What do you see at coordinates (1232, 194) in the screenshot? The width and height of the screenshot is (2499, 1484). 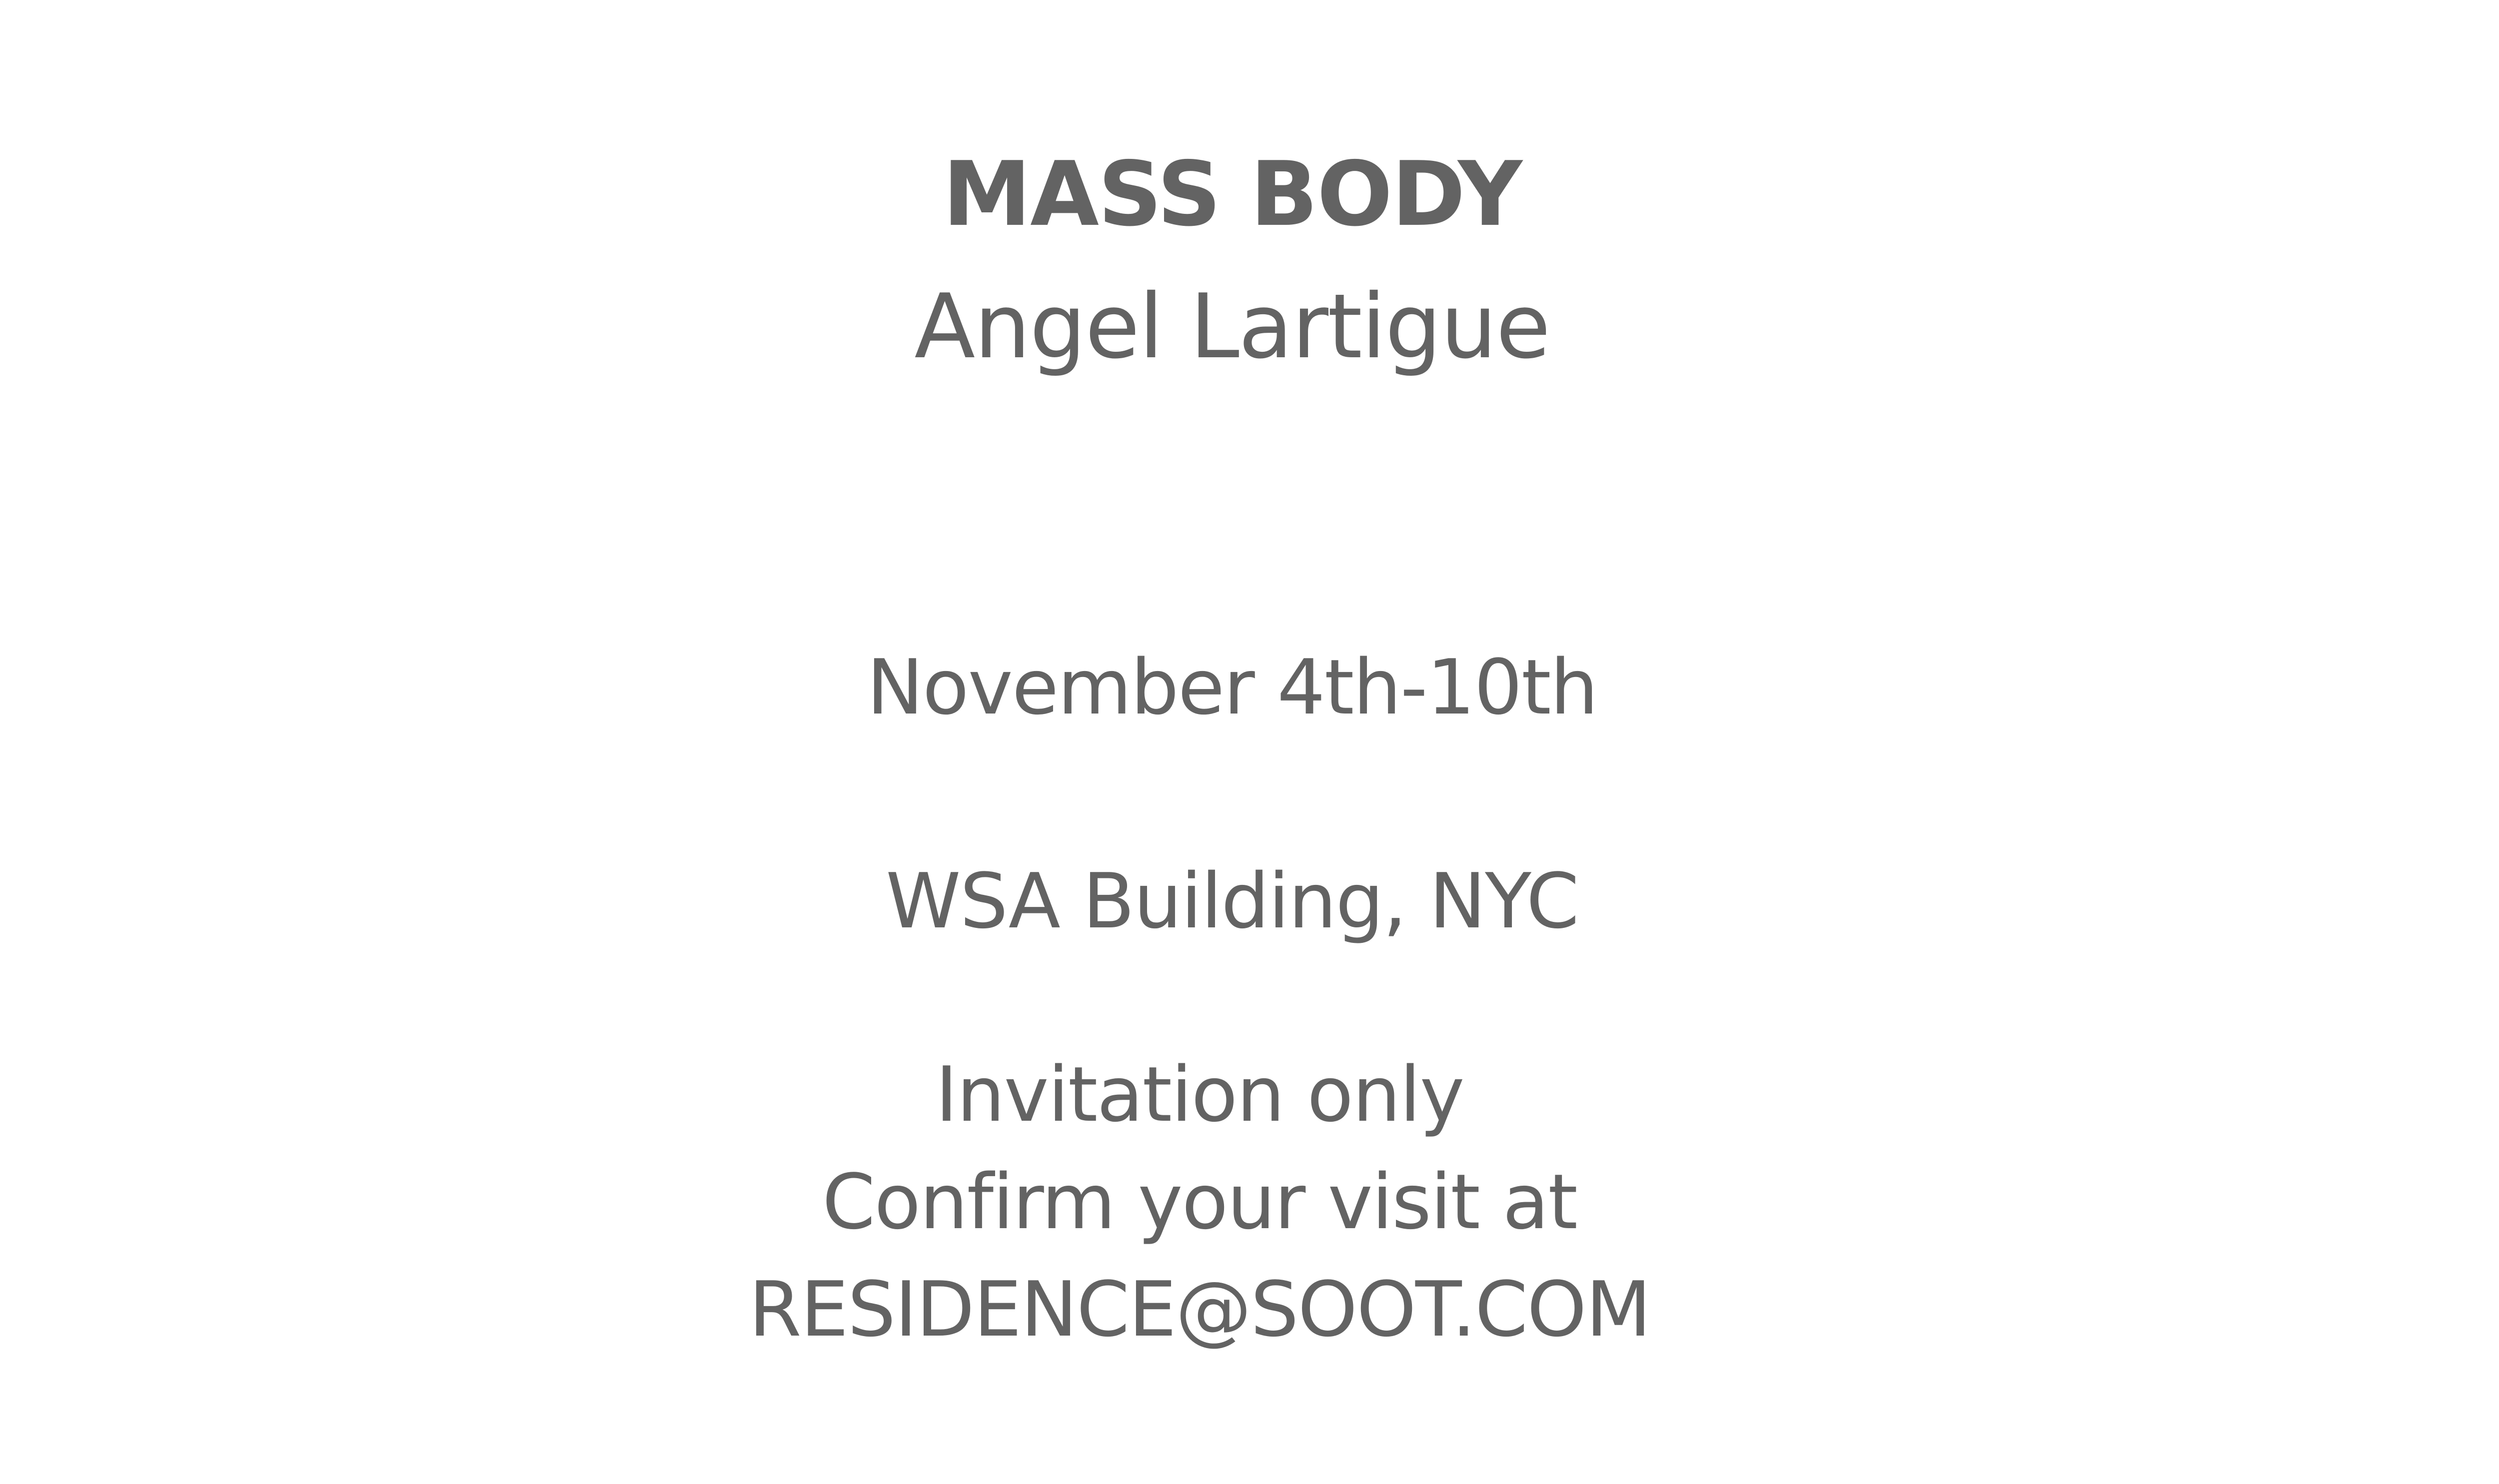 I see `exhibition-title: MASS BODY` at bounding box center [1232, 194].